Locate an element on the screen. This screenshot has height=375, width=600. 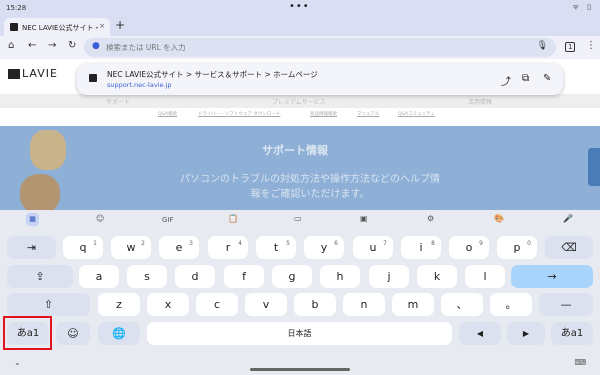
key-e: e3 is located at coordinates (179, 247).